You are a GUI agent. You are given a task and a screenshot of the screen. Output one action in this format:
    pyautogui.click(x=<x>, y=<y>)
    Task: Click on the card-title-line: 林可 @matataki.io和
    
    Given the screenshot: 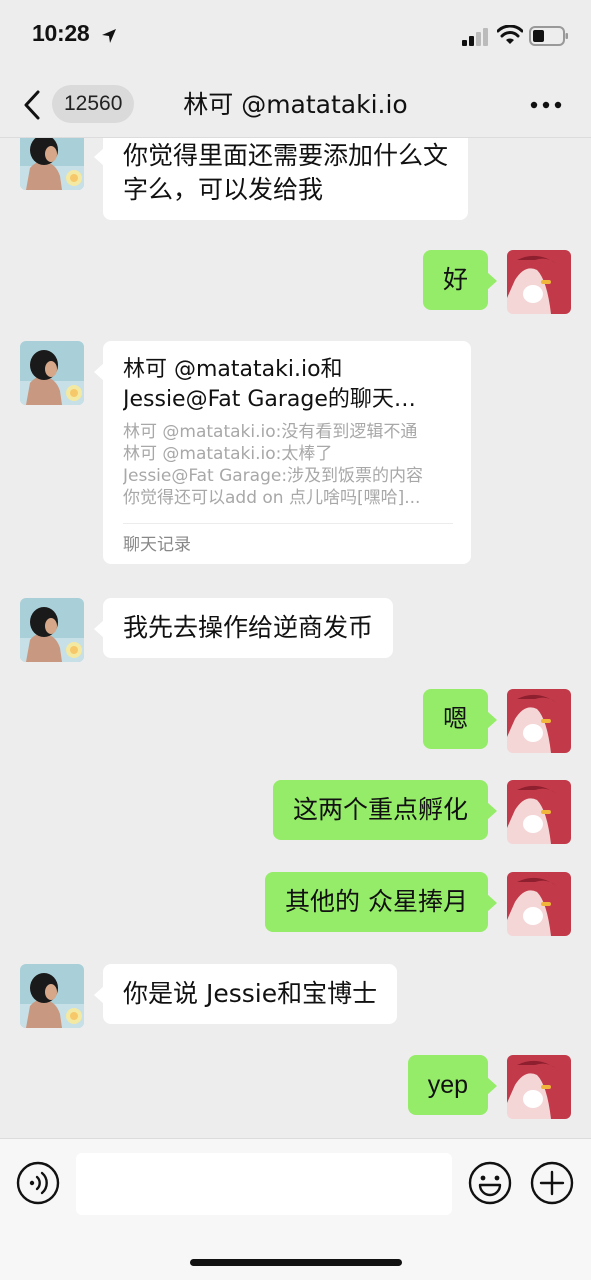 What is the action you would take?
    pyautogui.click(x=233, y=369)
    